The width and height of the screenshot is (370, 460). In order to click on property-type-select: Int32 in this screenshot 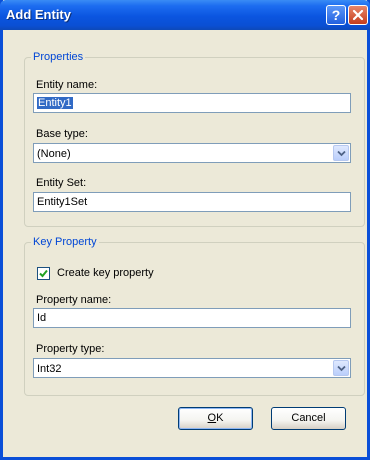, I will do `click(192, 368)`.